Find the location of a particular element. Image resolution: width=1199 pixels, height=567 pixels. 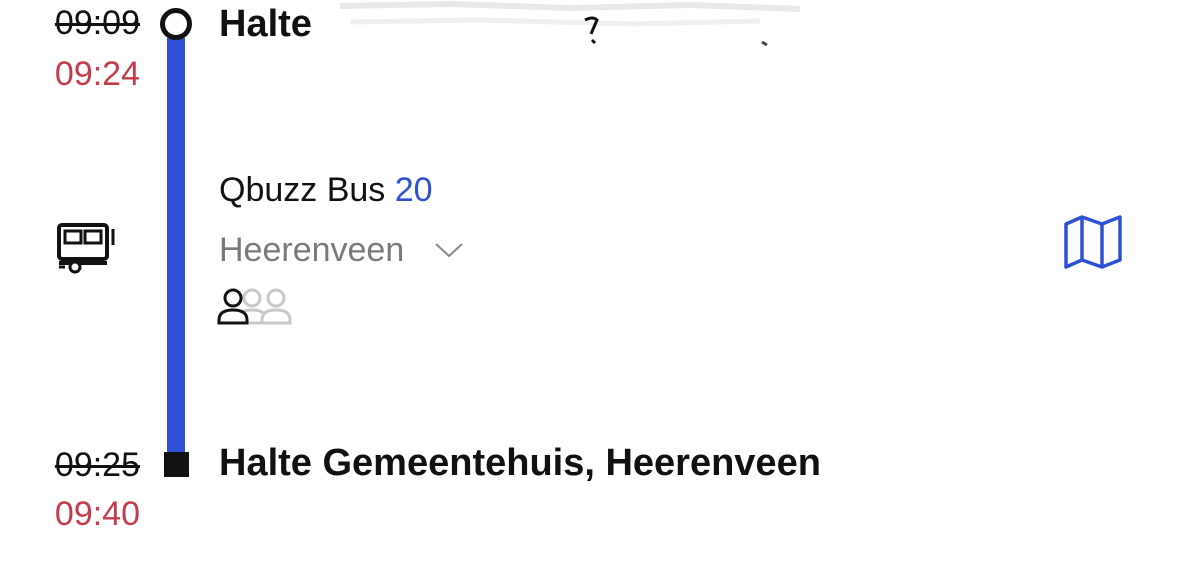

chevron-down-icon is located at coordinates (449, 250).